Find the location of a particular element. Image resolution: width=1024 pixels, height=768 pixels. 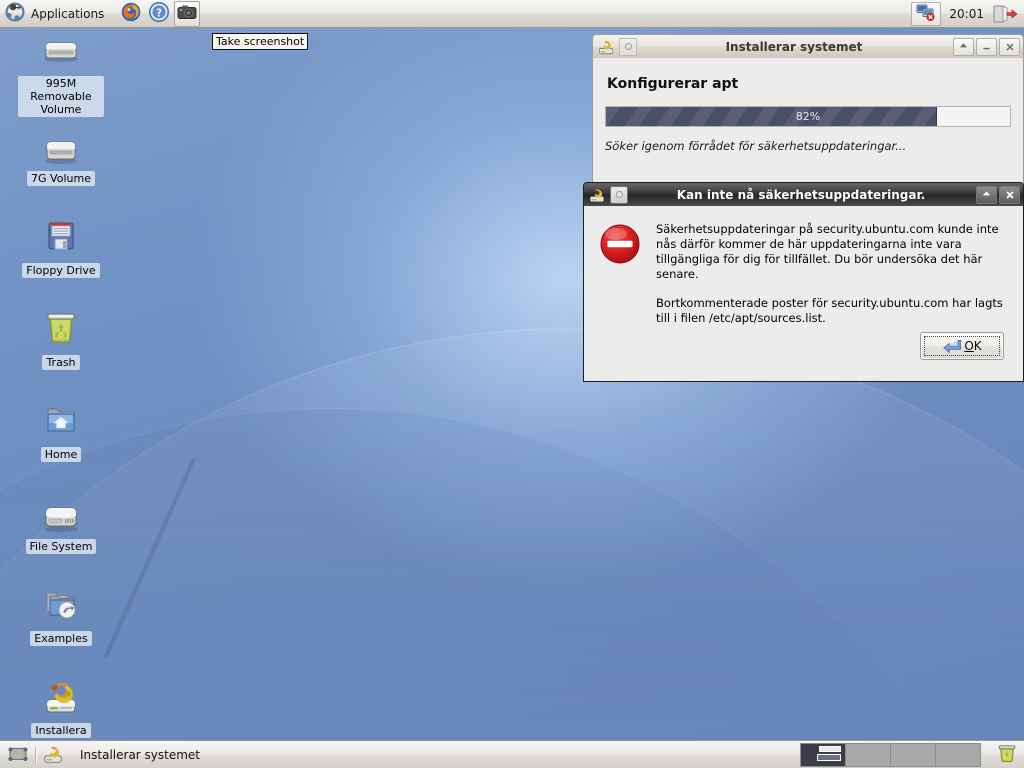

taskbar-installer-icon is located at coordinates (53, 755).